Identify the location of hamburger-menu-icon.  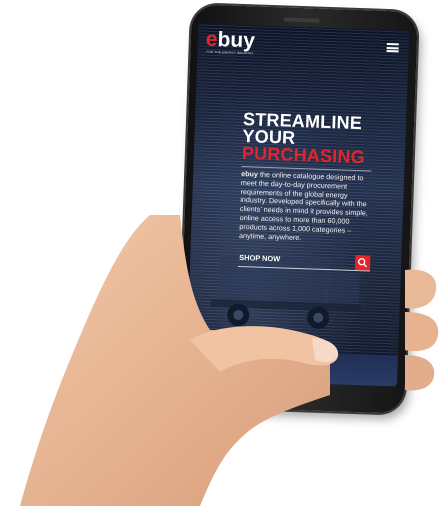
(392, 47).